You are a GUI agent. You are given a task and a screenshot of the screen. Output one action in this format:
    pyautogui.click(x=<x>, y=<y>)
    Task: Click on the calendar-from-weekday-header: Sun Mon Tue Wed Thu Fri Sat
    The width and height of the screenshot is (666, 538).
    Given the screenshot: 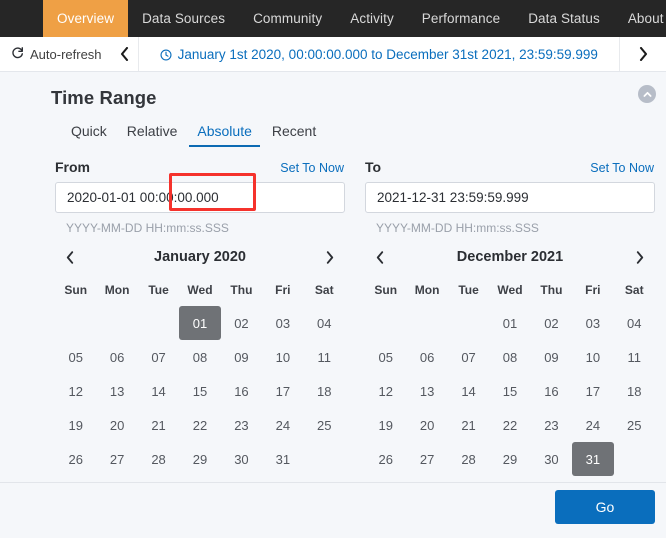 What is the action you would take?
    pyautogui.click(x=200, y=288)
    